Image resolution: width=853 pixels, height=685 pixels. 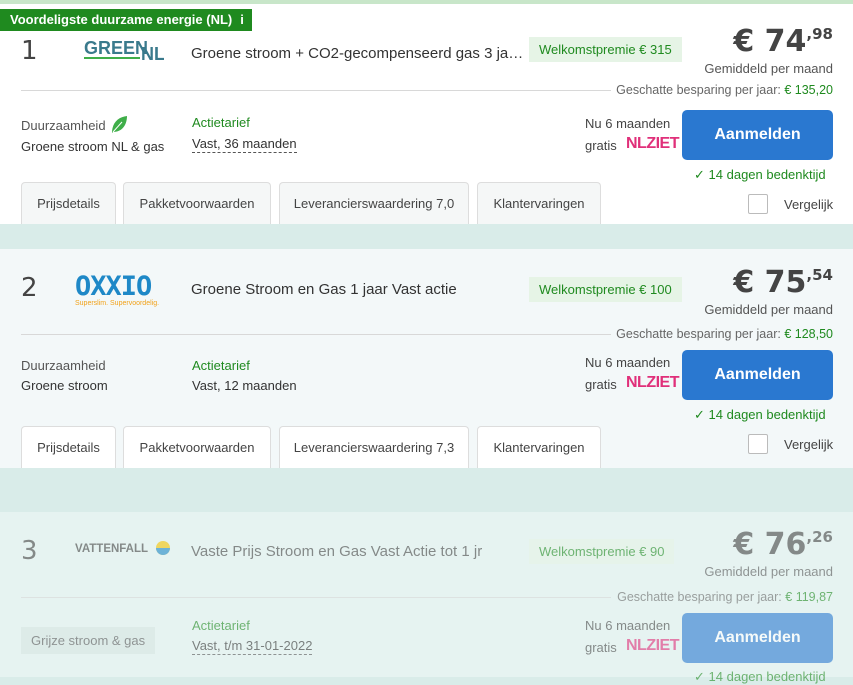 I want to click on savings-amount: € 135,20, so click(x=808, y=90).